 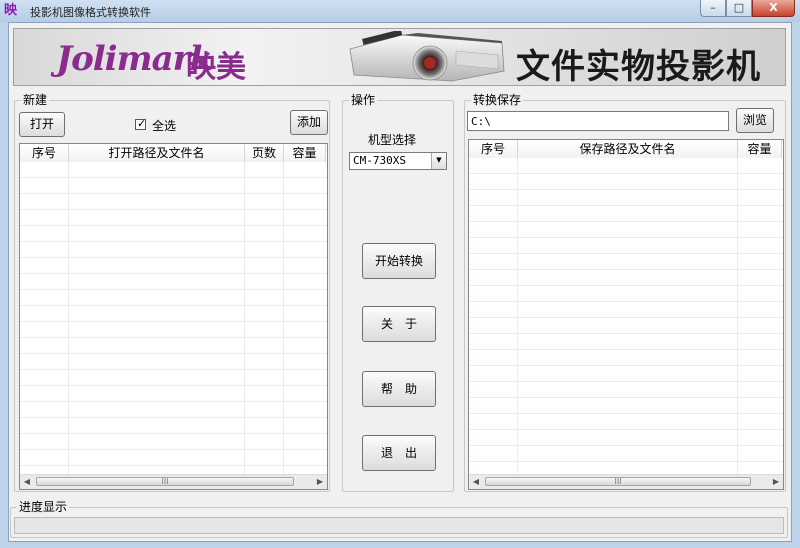 What do you see at coordinates (13, 11) in the screenshot?
I see `app-logo-icon: 映` at bounding box center [13, 11].